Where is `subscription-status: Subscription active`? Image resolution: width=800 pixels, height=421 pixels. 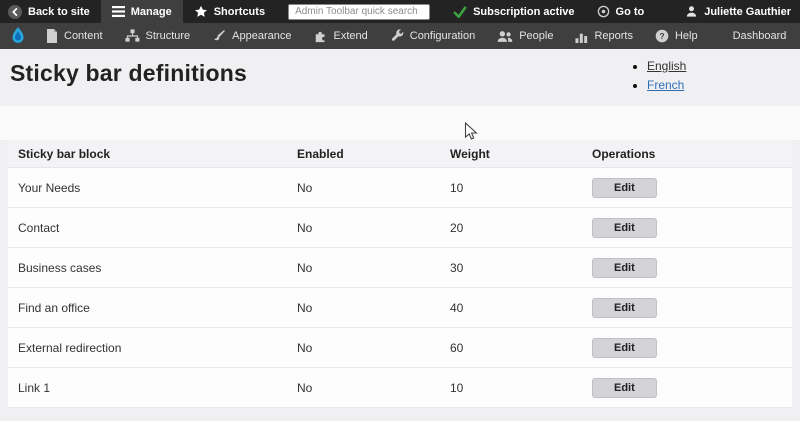 subscription-status: Subscription active is located at coordinates (513, 11).